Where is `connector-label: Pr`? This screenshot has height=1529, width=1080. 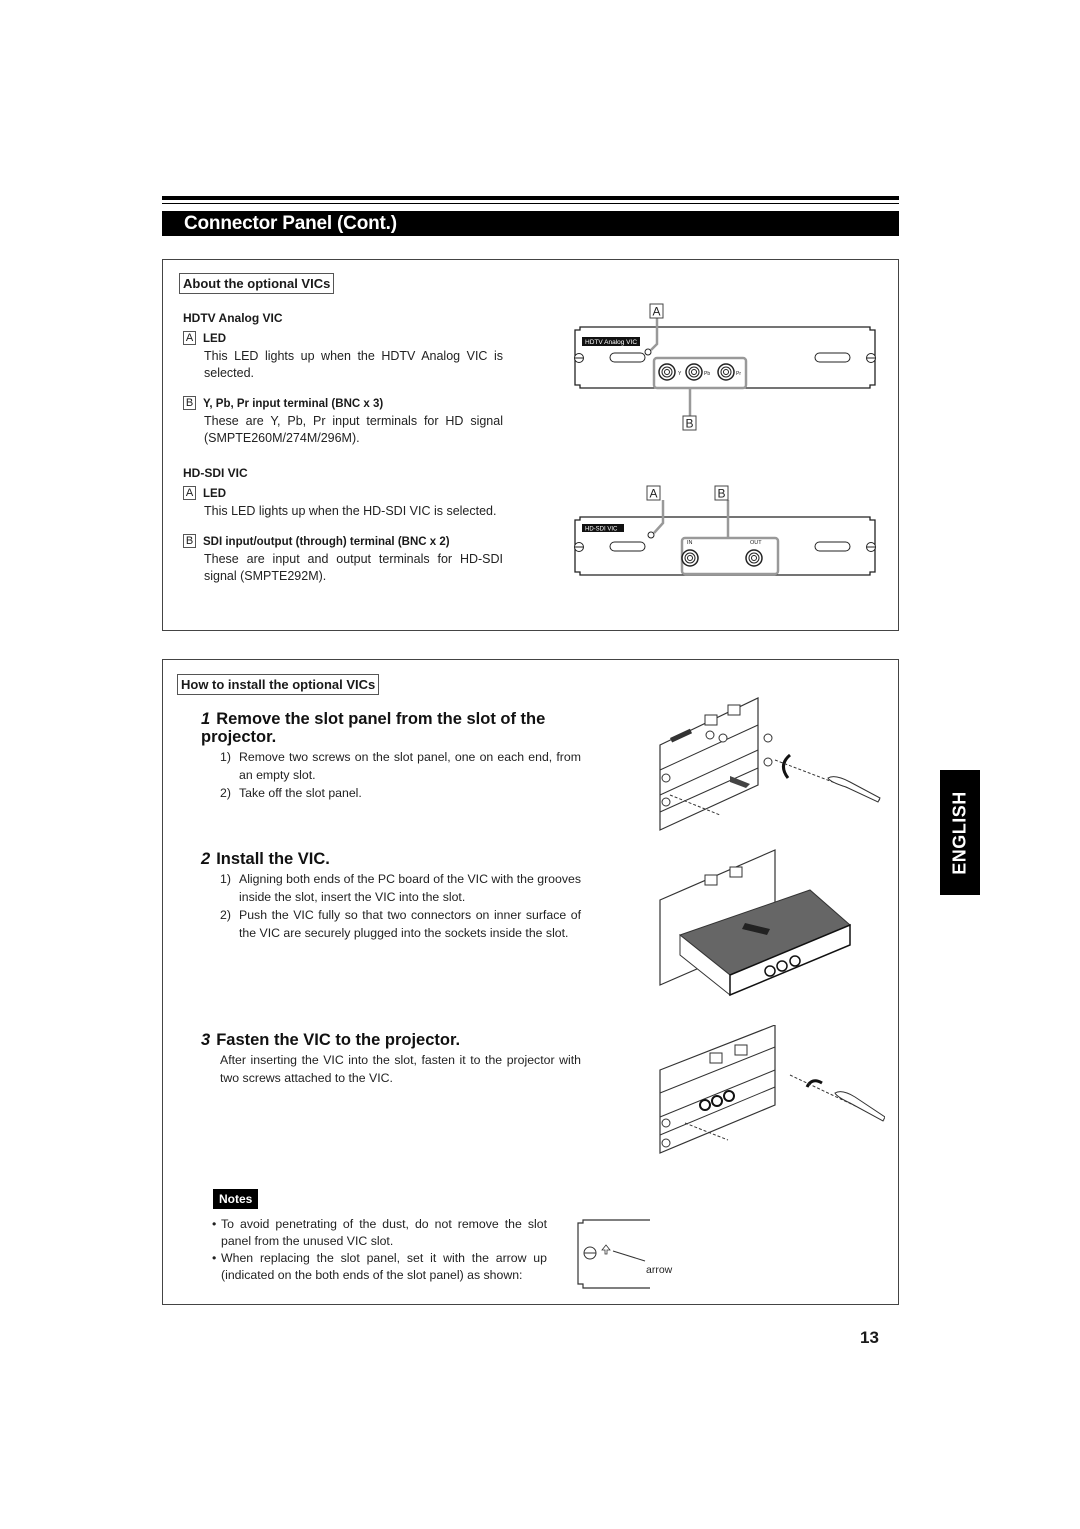
connector-label: Pr is located at coordinates (738, 374).